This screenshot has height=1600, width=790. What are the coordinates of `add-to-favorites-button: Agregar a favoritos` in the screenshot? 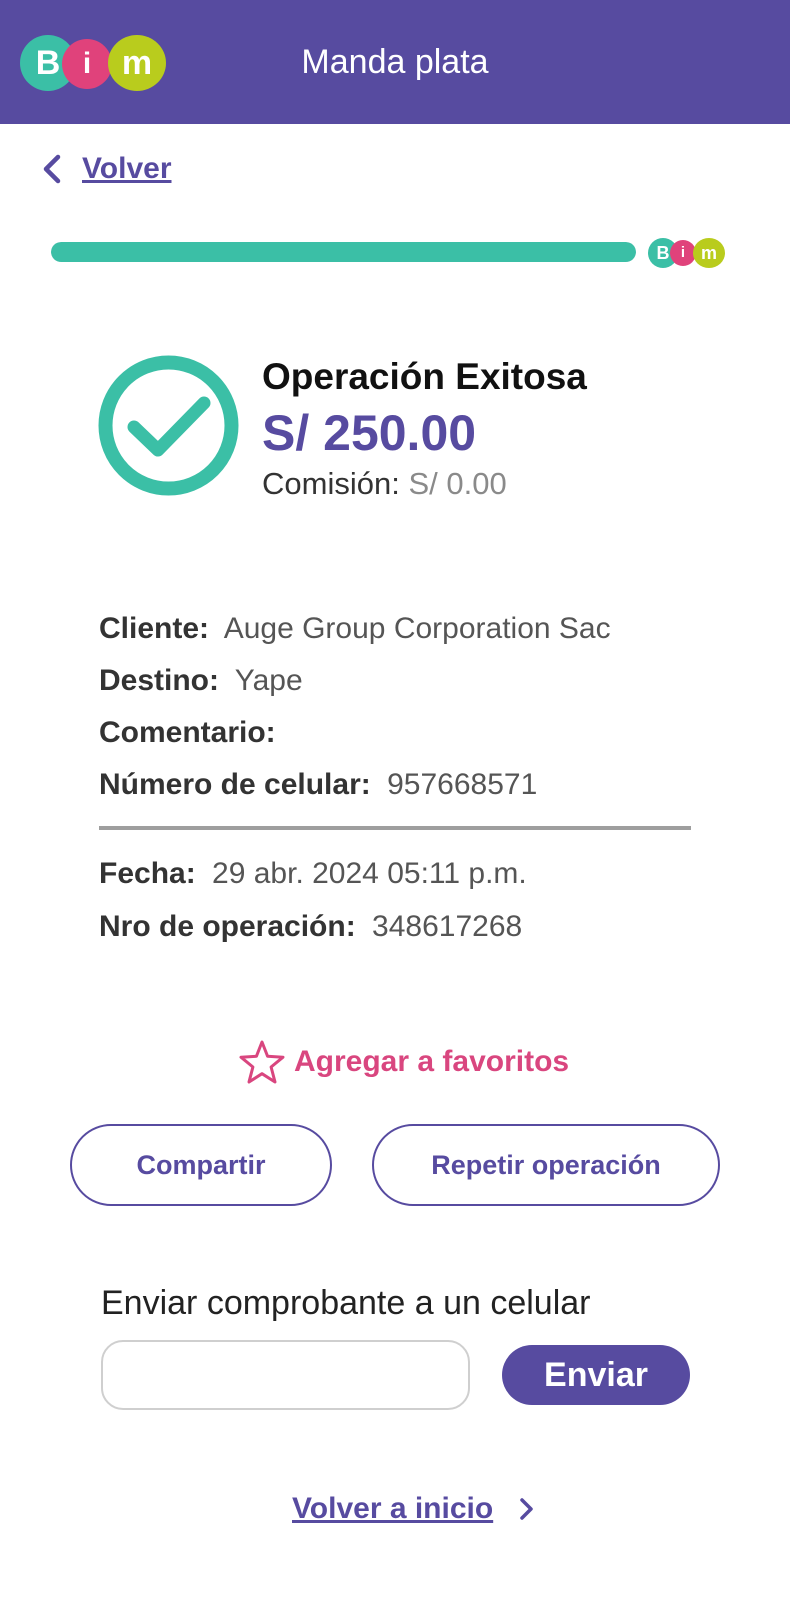 It's located at (403, 1062).